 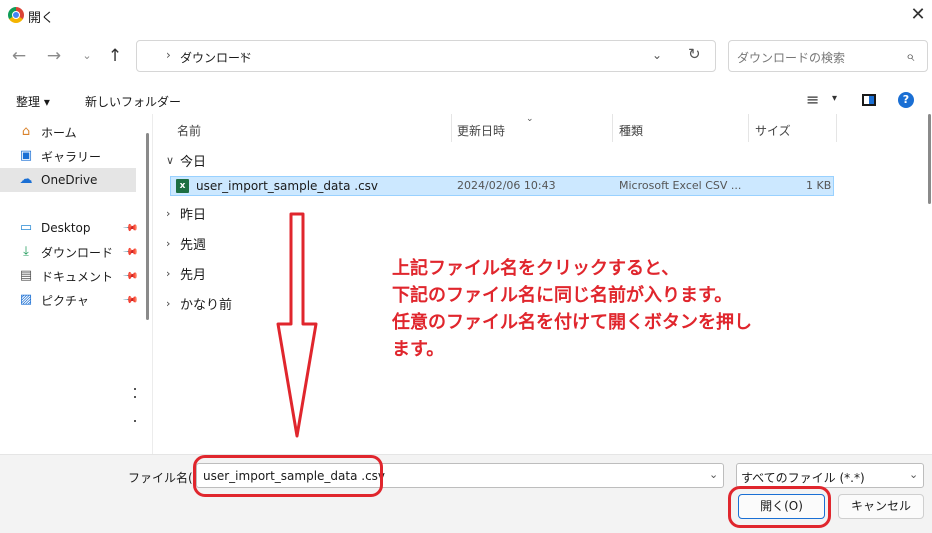 What do you see at coordinates (297, 325) in the screenshot?
I see `down-arrow-icon` at bounding box center [297, 325].